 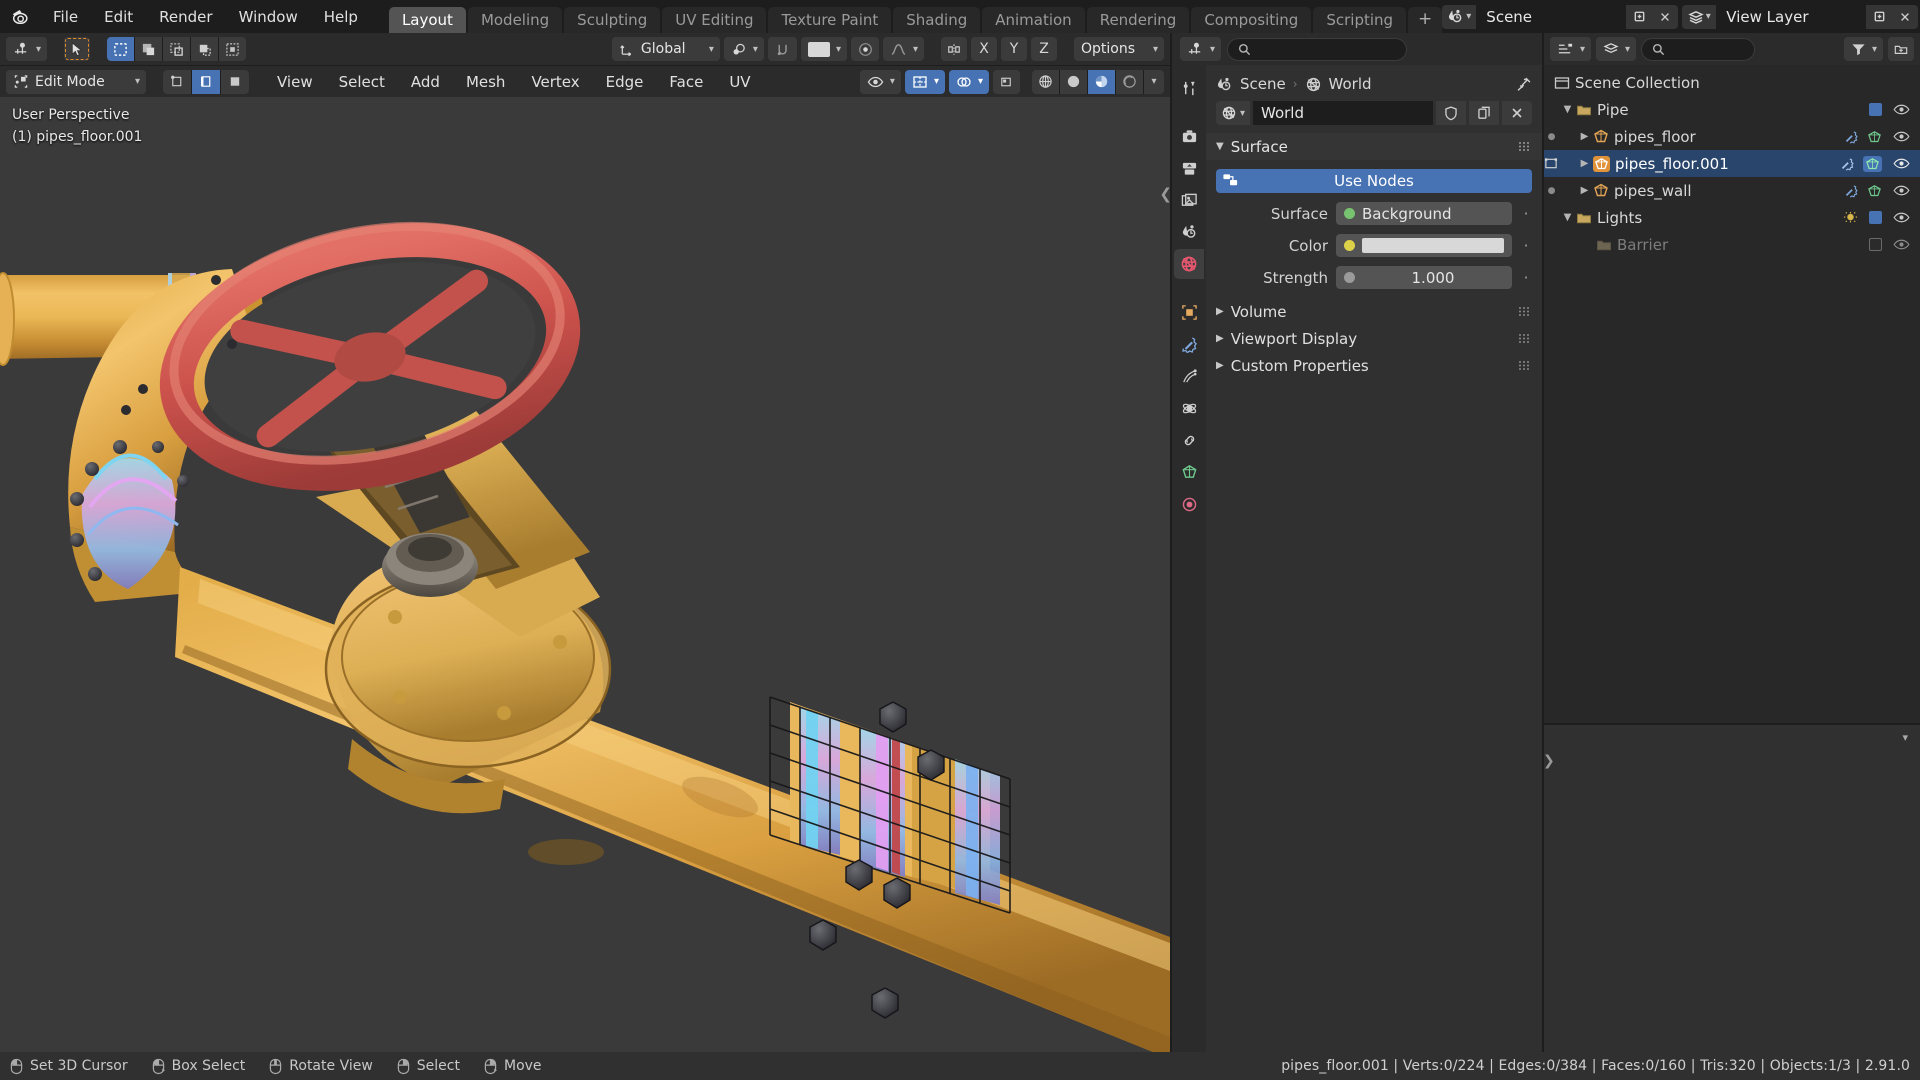 I want to click on strength-slider: 1.000, so click(x=1424, y=277).